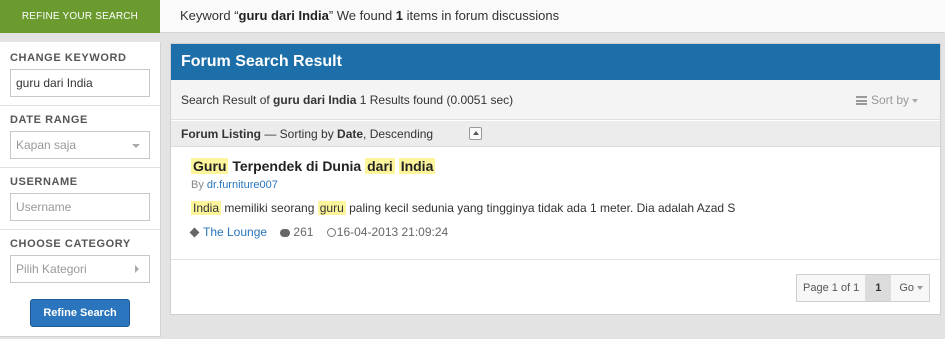 Image resolution: width=945 pixels, height=339 pixels. Describe the element at coordinates (227, 100) in the screenshot. I see `result-prefix: Search Result of` at that location.